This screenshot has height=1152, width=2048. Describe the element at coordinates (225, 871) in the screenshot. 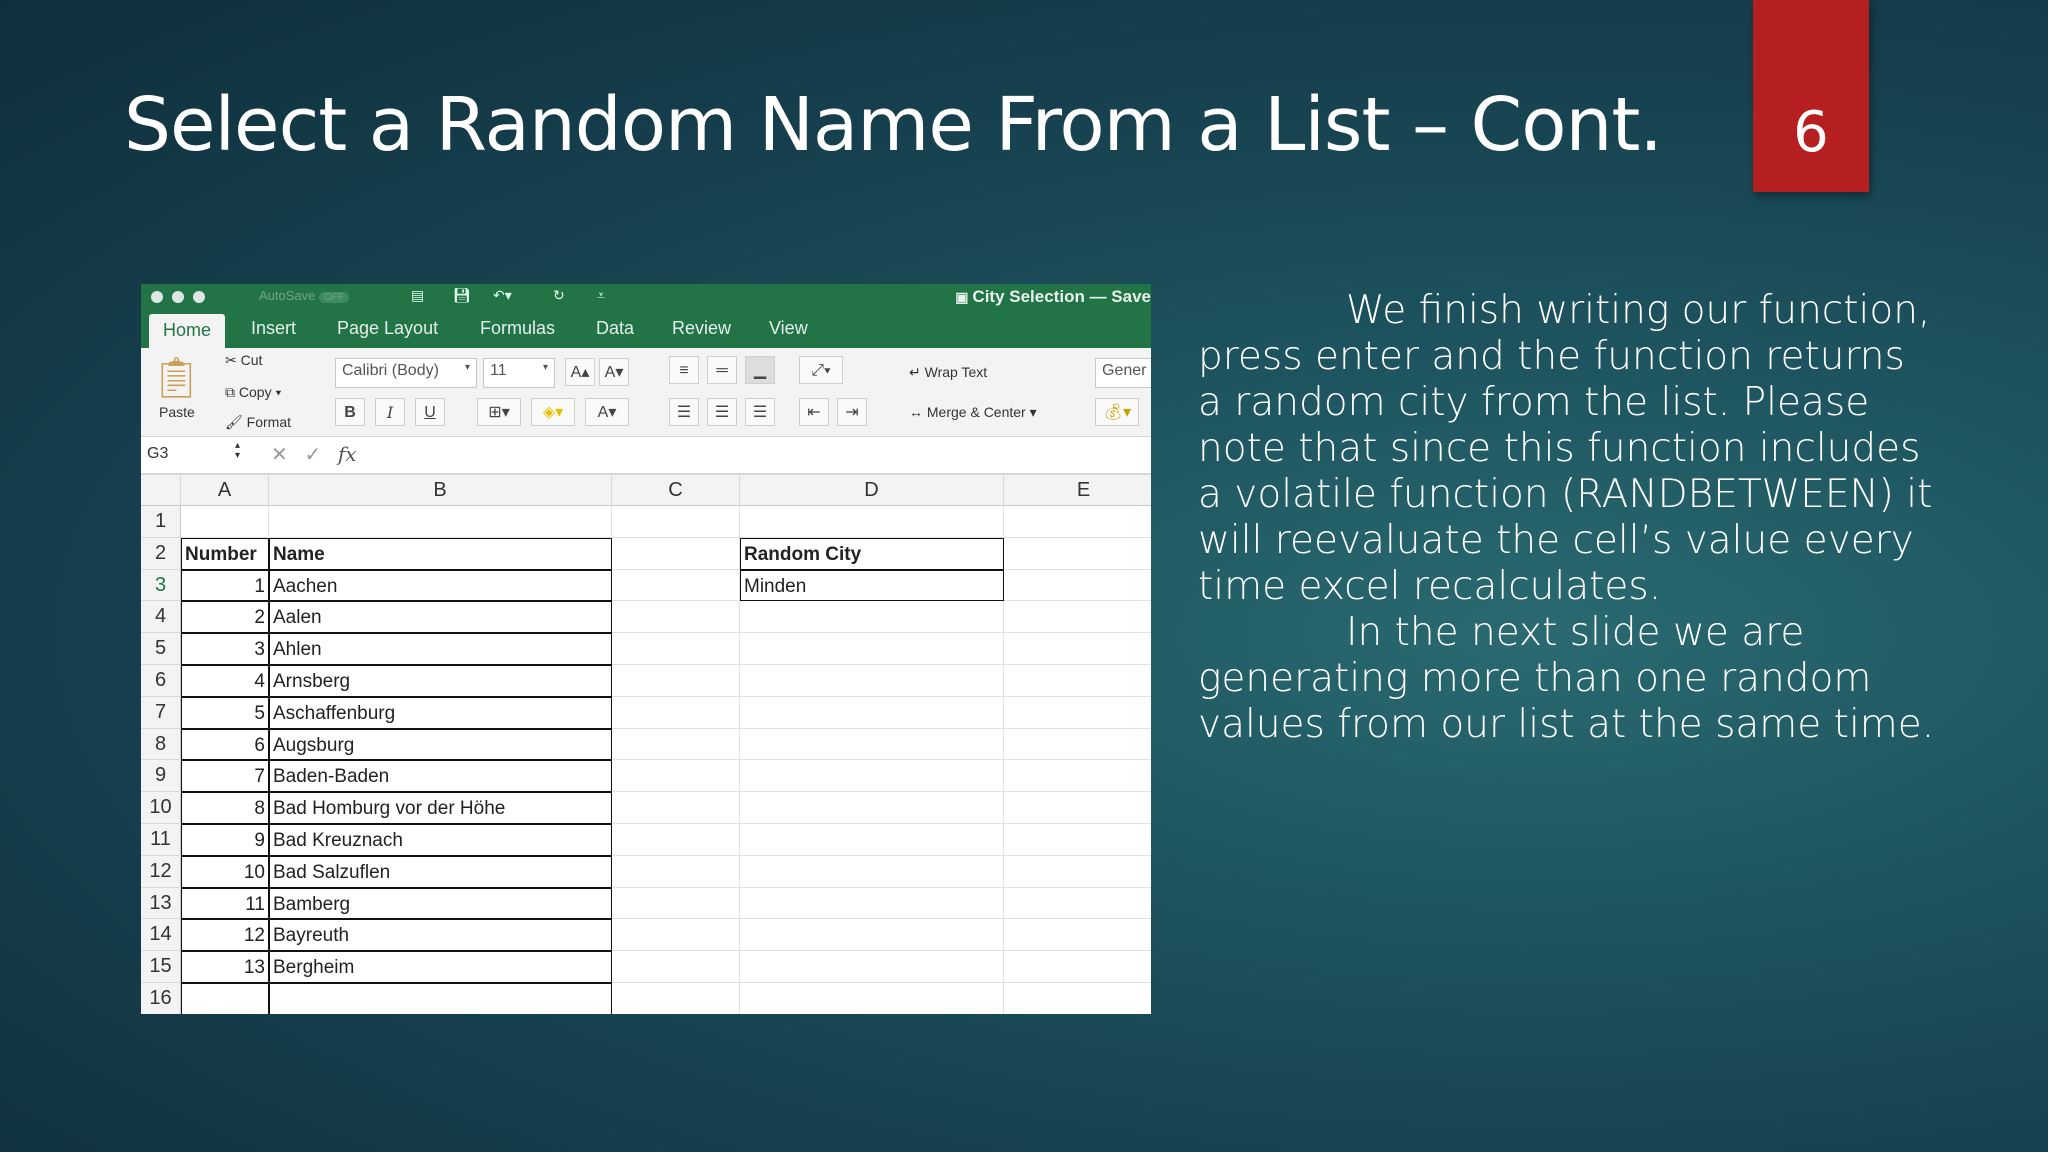

I see `cell-A12: 10` at that location.